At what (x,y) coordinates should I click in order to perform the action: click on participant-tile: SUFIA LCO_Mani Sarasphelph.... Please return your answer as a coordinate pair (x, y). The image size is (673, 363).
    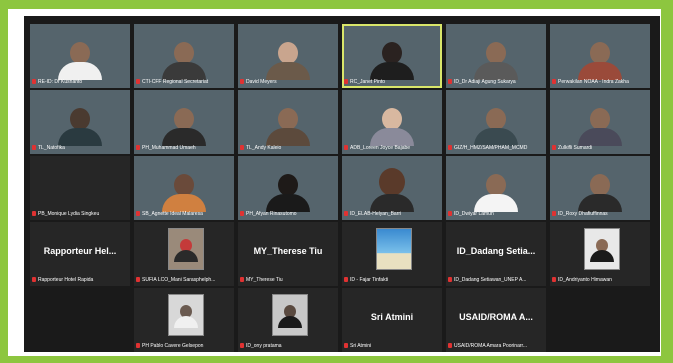
    Looking at the image, I should click on (184, 254).